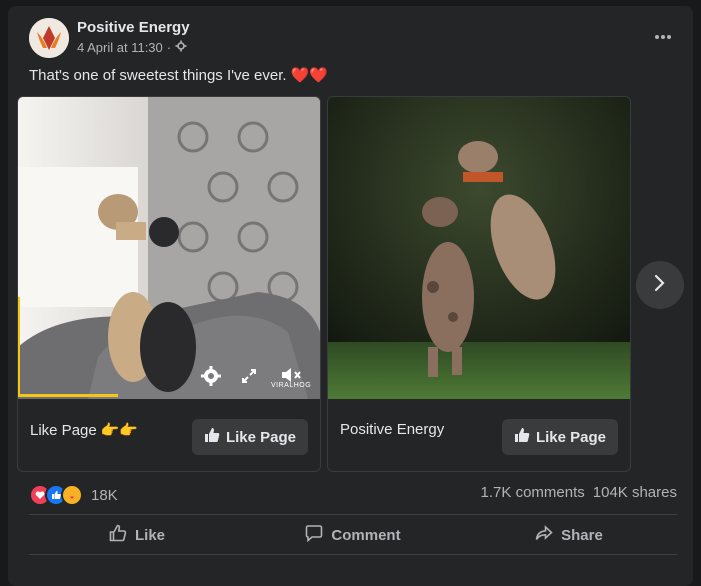 The image size is (701, 586). I want to click on page-logo, so click(49, 38).